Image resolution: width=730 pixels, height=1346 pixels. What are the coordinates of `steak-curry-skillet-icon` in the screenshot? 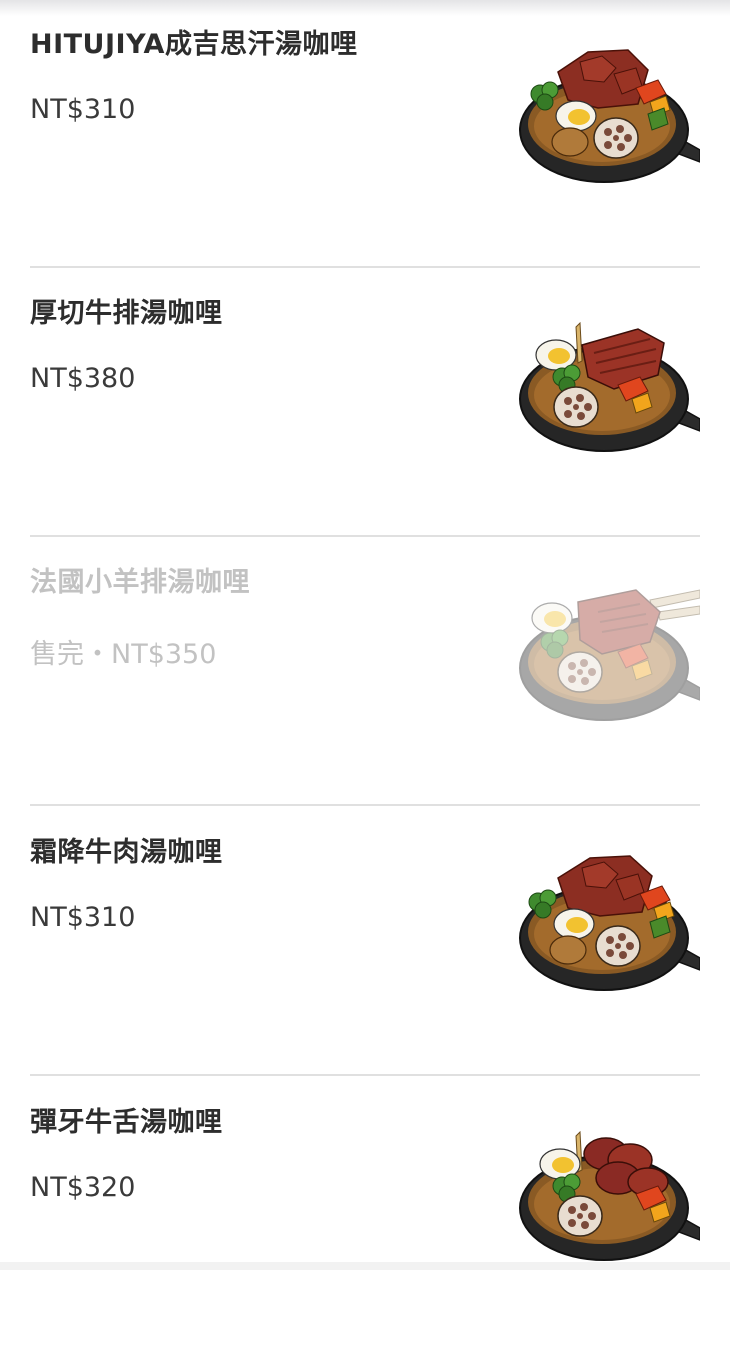 It's located at (609, 386).